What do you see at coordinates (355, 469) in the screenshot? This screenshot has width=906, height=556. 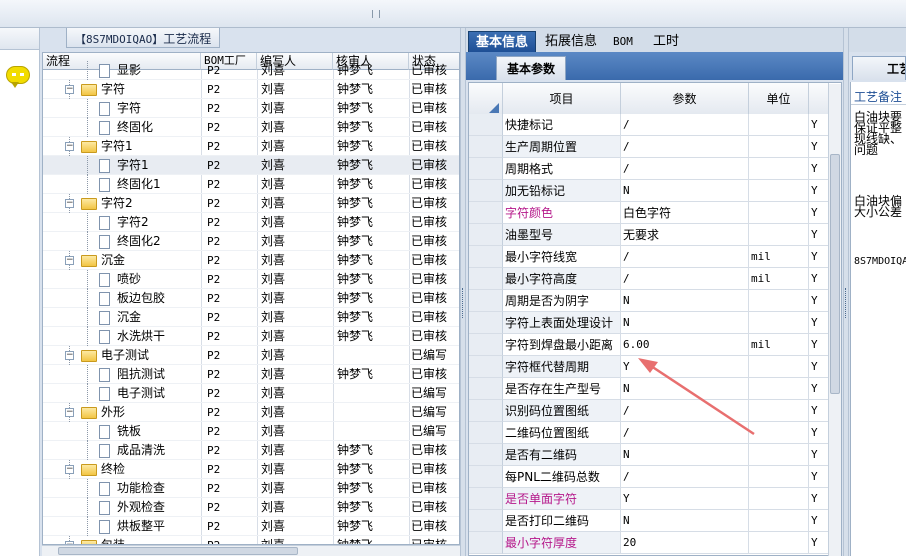 I see `row-reviewer: 钟梦飞` at bounding box center [355, 469].